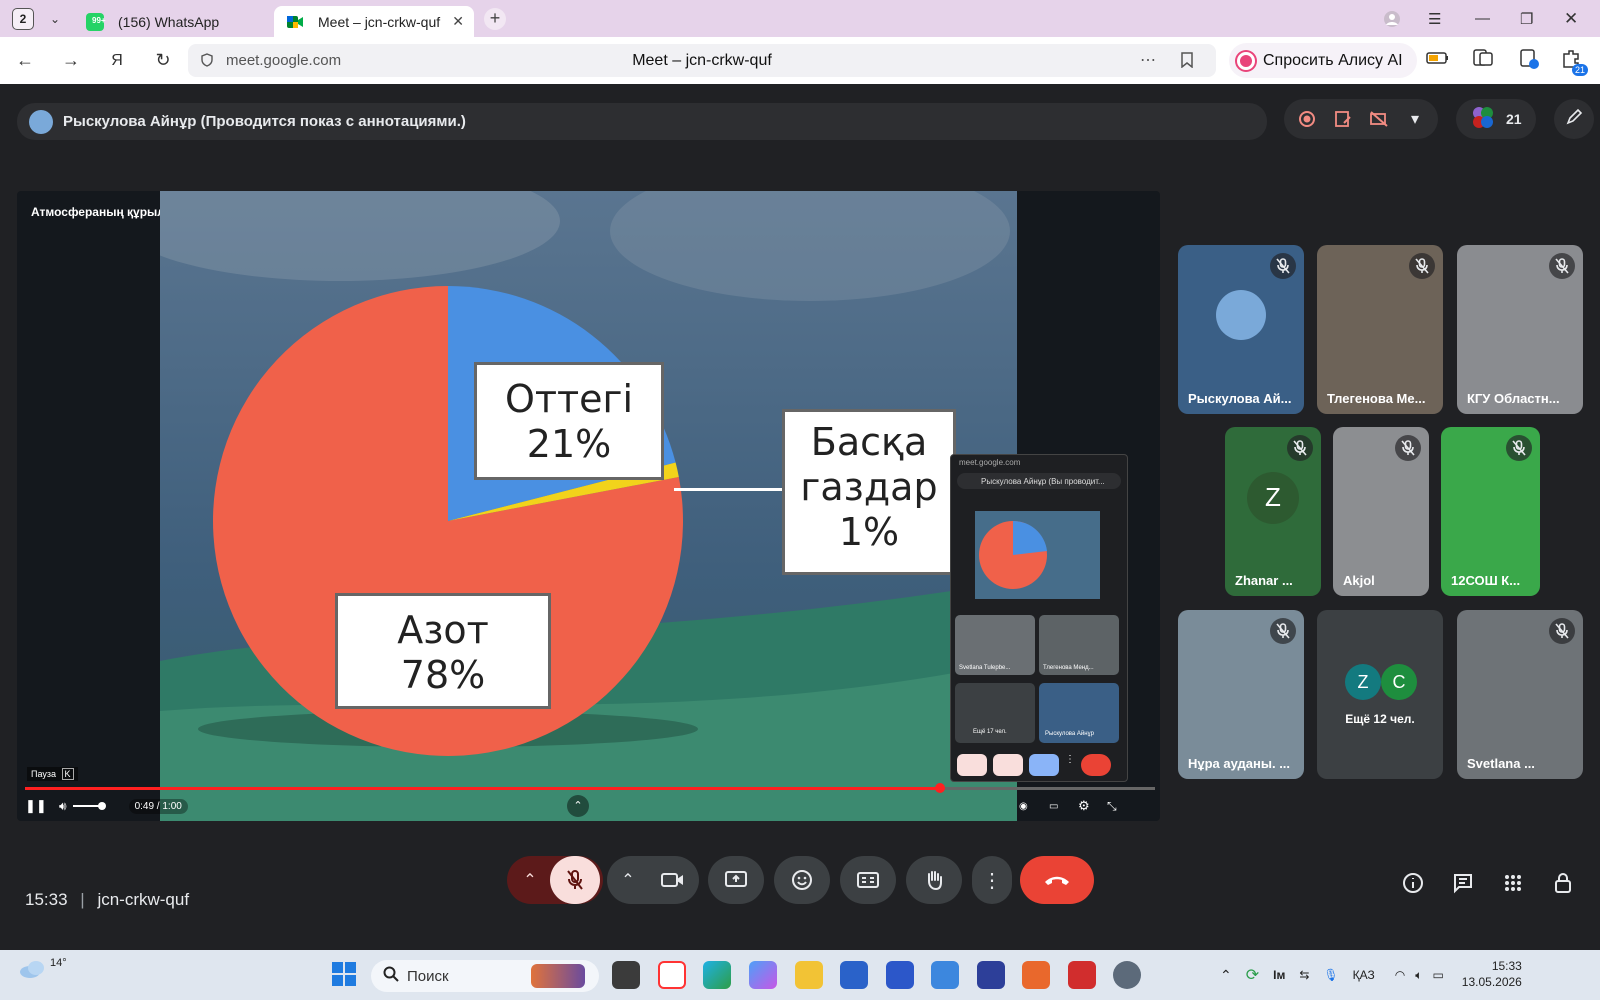 The height and width of the screenshot is (1000, 1600). I want to click on camera-button, so click(673, 880).